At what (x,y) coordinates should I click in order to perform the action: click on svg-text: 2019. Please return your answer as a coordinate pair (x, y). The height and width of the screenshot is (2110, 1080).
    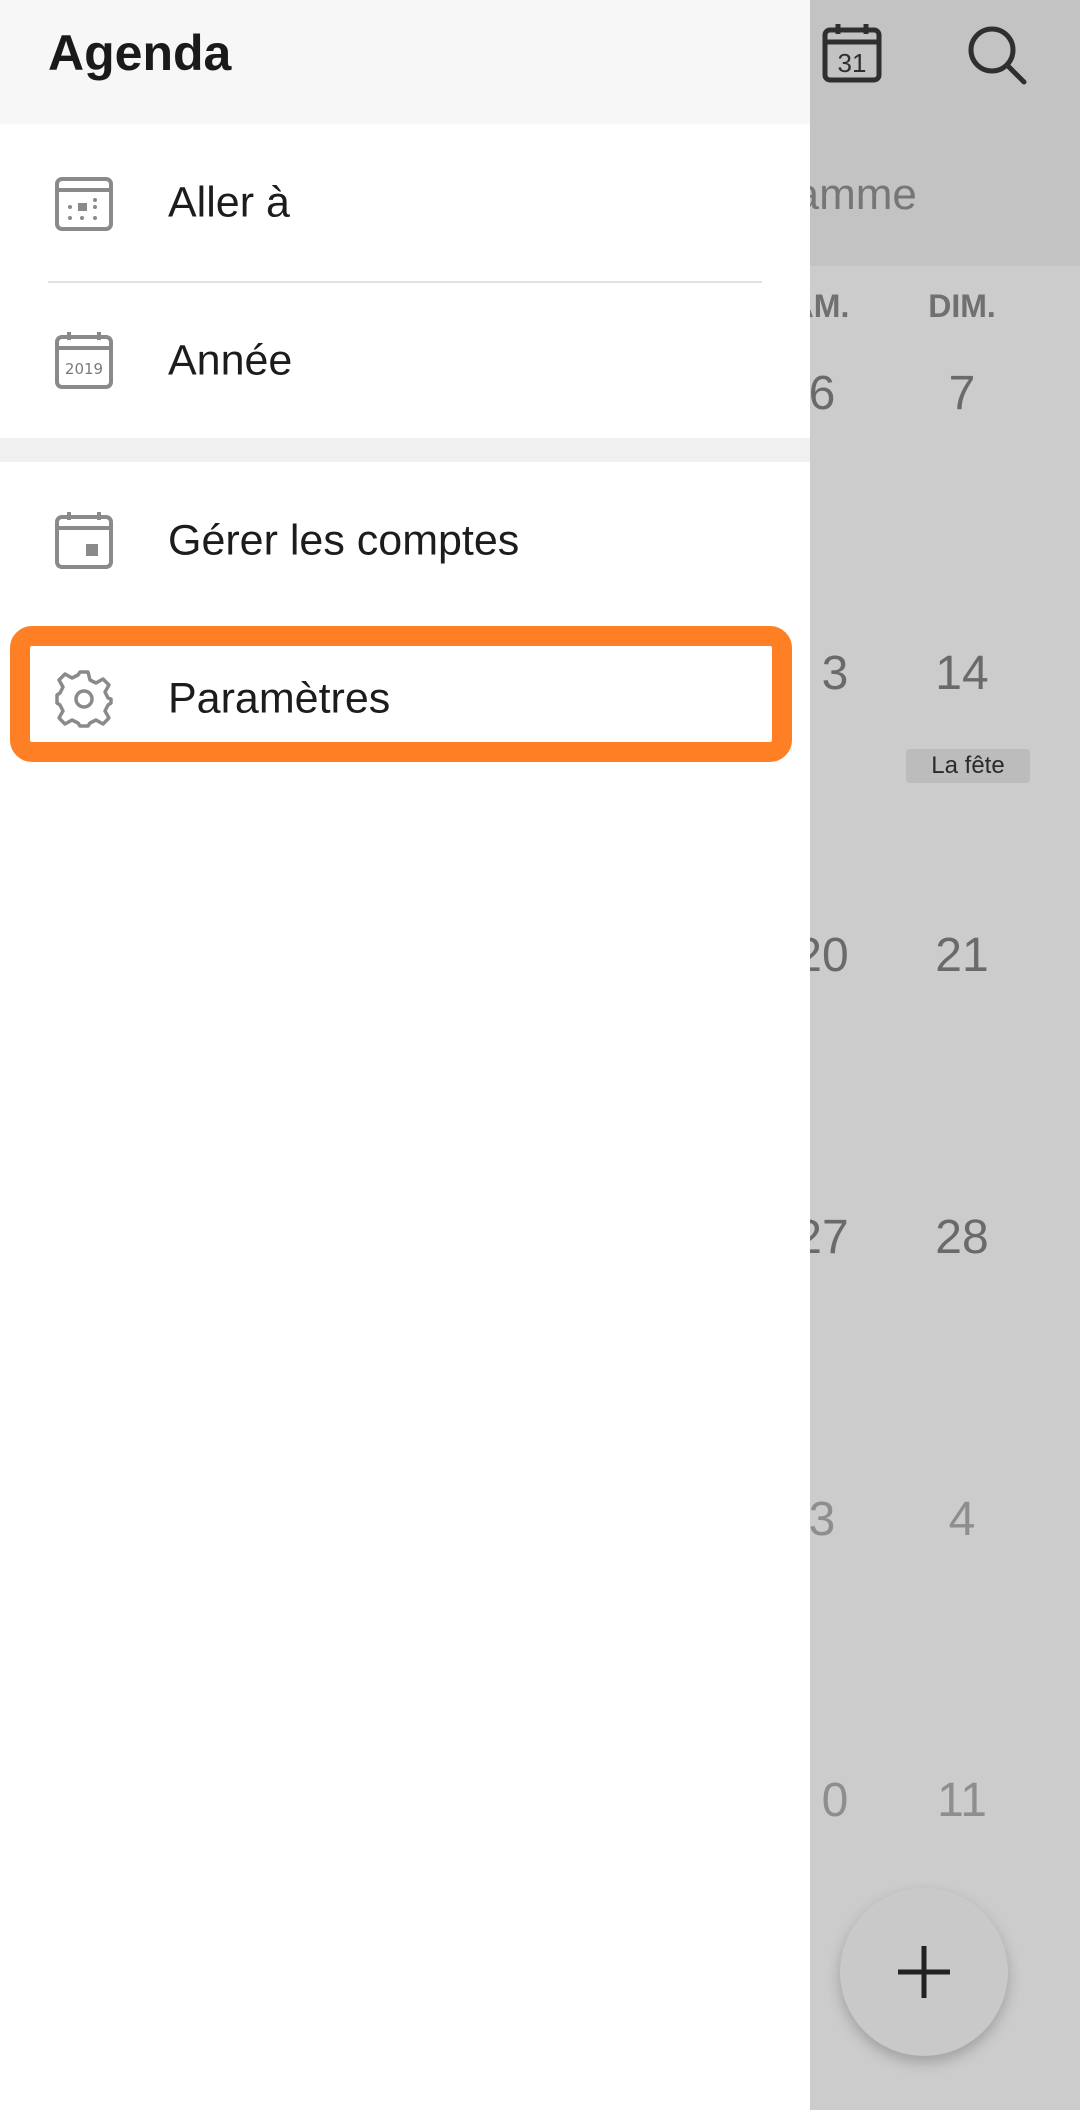
    Looking at the image, I should click on (84, 369).